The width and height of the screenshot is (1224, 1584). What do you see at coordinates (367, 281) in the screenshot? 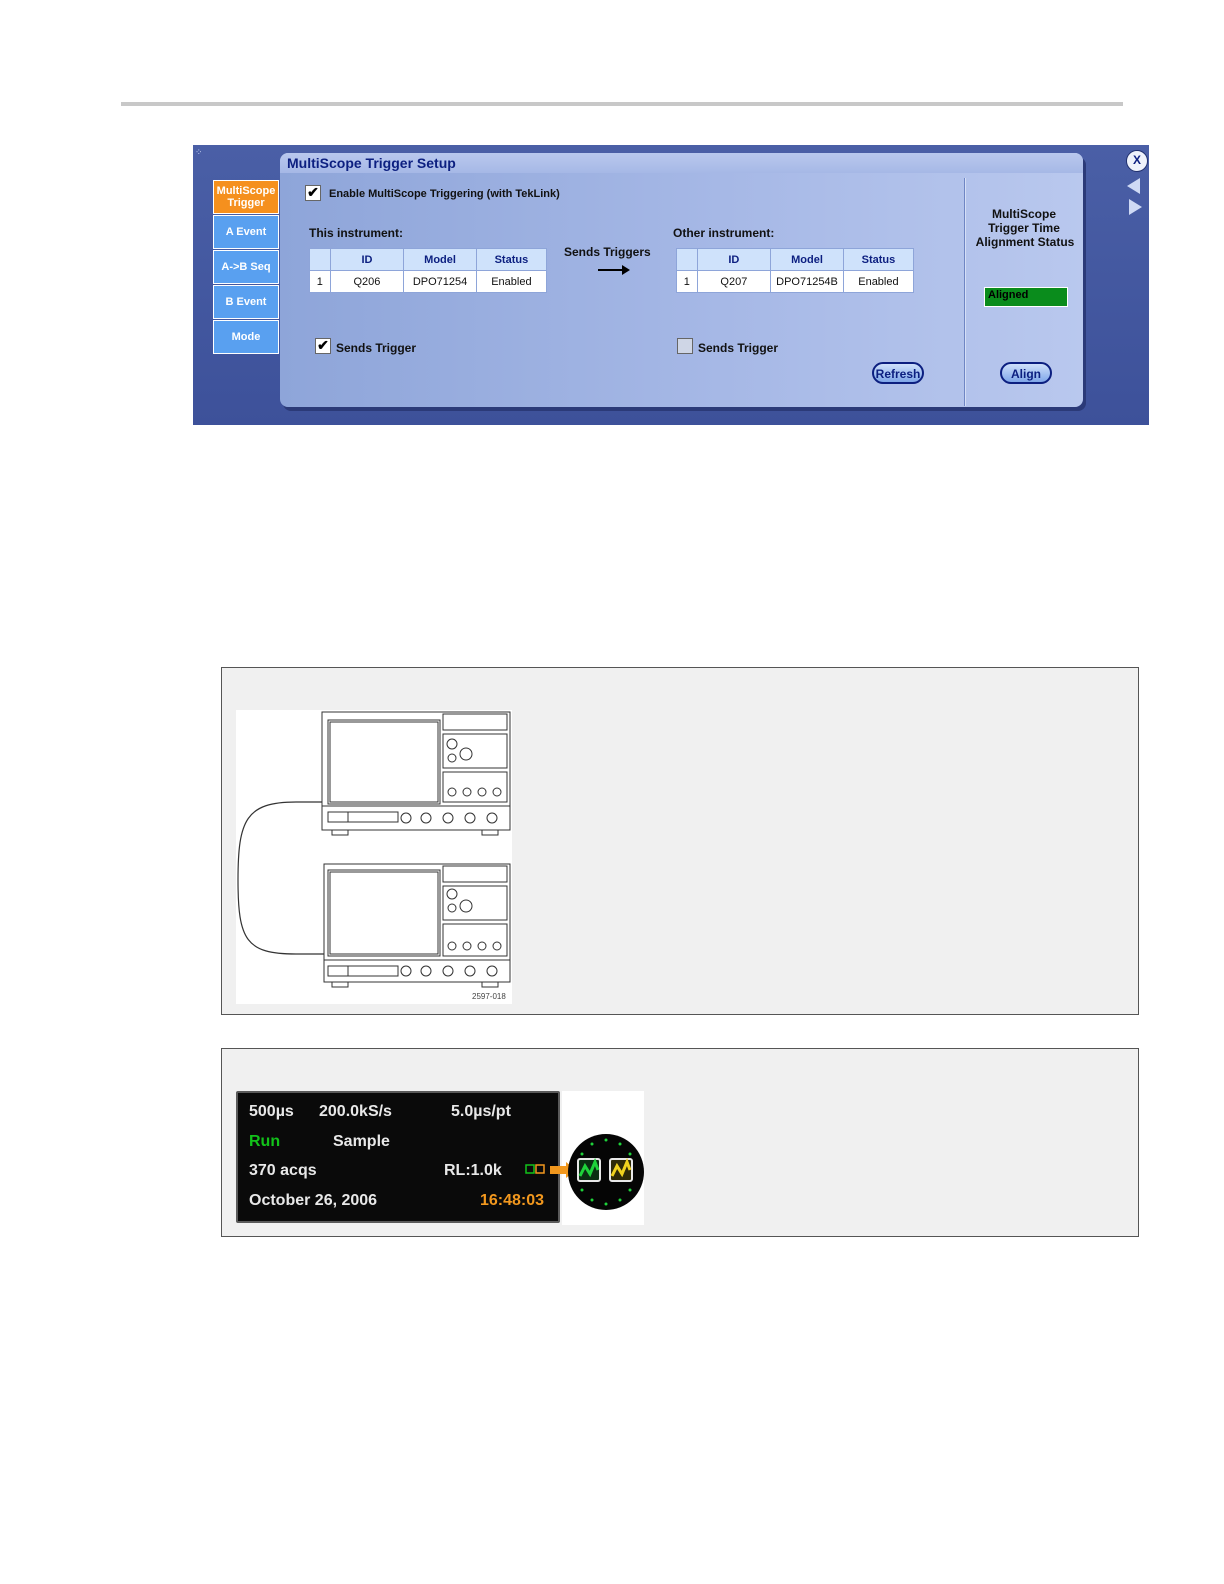
I see `row-id: Q206` at bounding box center [367, 281].